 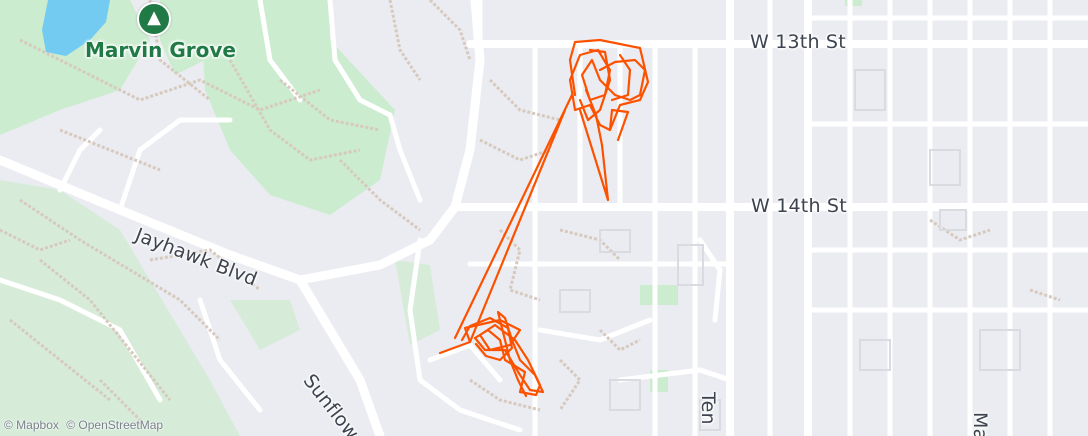 I want to click on osm-attribution: © OpenStreetMap, so click(x=114, y=425).